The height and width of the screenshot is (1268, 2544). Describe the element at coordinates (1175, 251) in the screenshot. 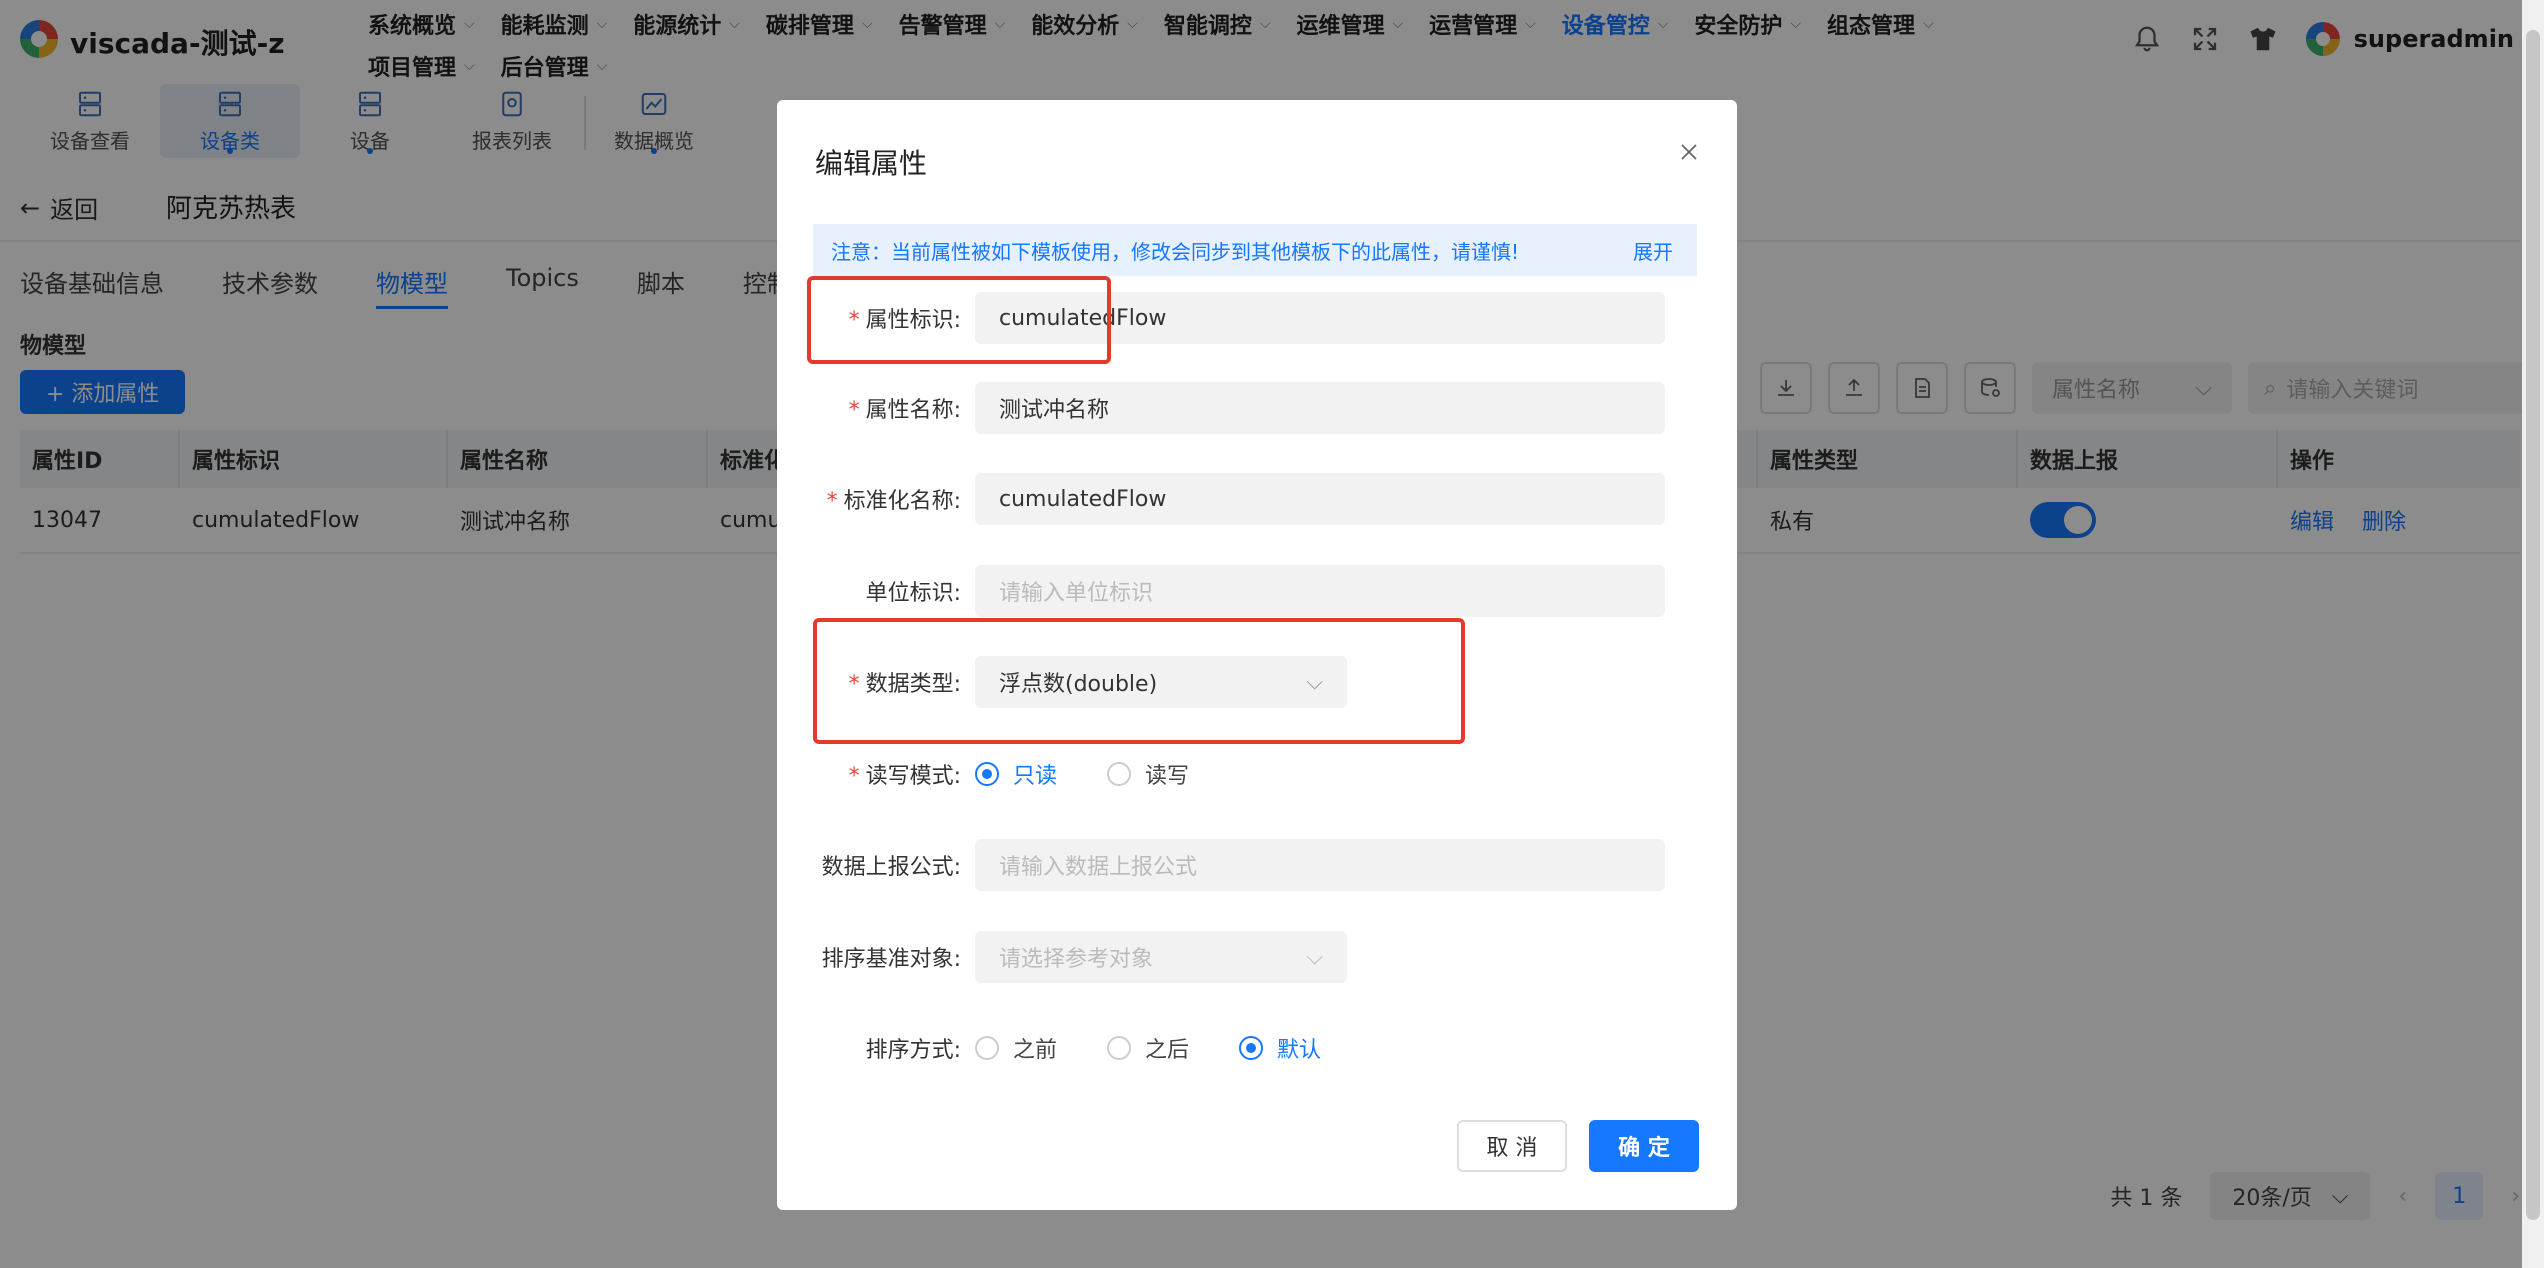

I see `notice-text: 注意：当前属性被如下模板使用，修改会同步到其他模板下的此属性，请谨慎!` at that location.